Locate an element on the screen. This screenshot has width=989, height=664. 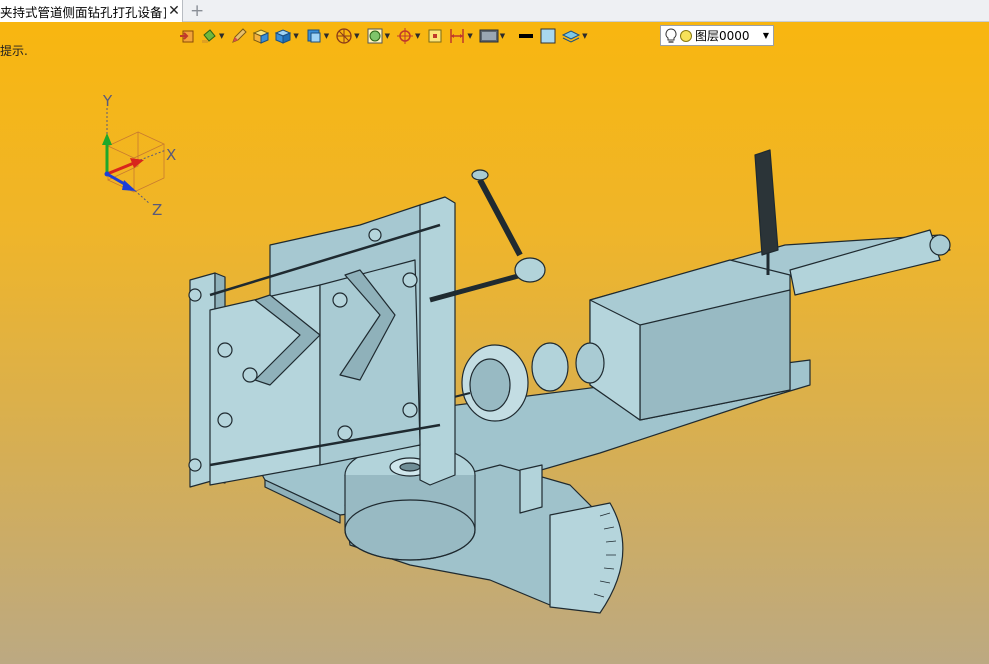
y-axis-label: Y is located at coordinates (107, 101).